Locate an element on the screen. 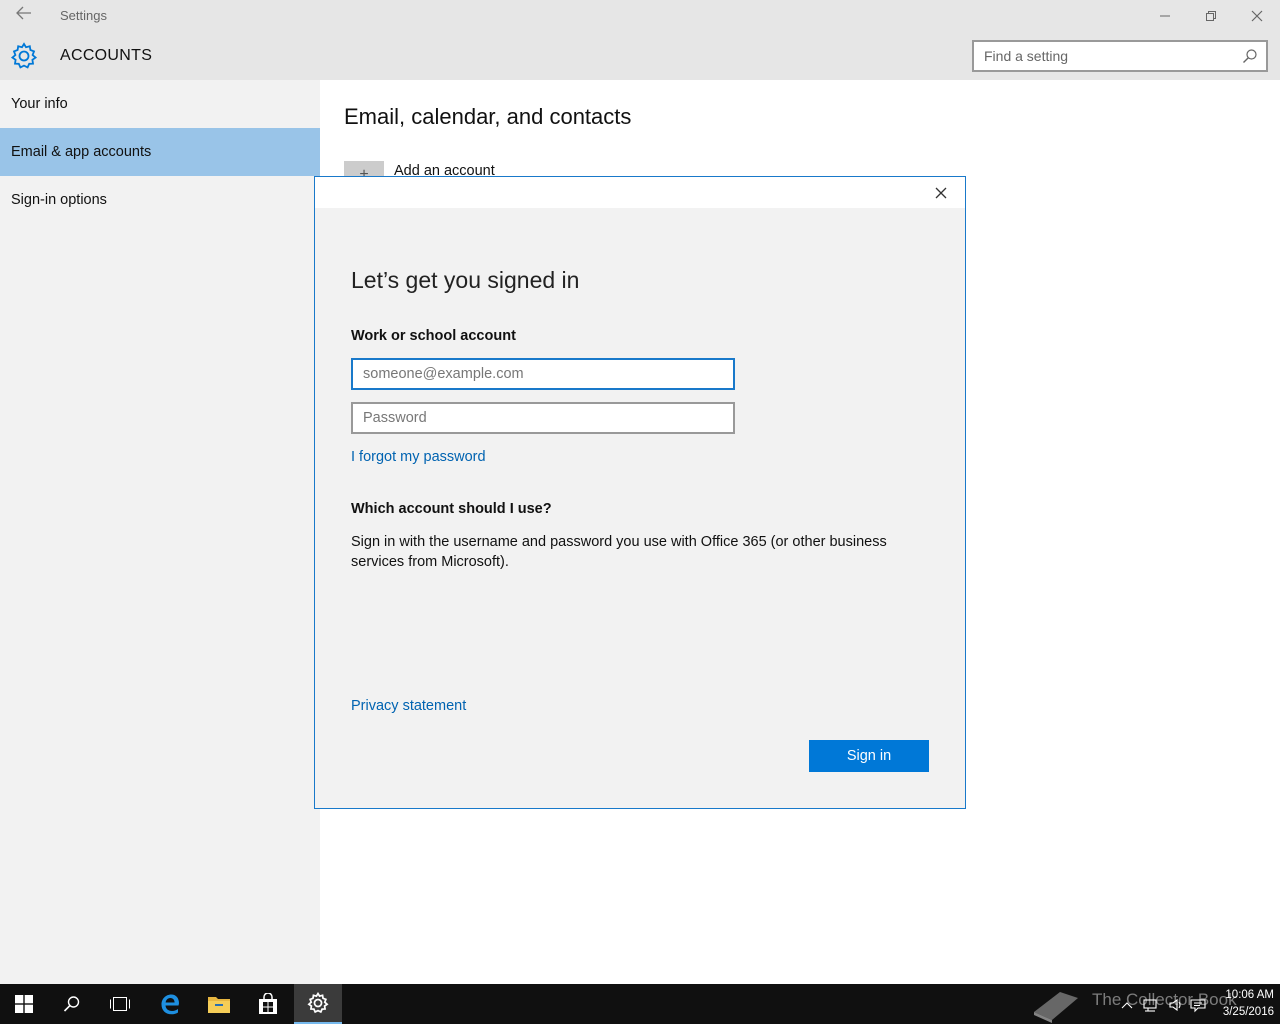 The height and width of the screenshot is (1024, 1280). privacy-statement-link: Privacy statement is located at coordinates (408, 706).